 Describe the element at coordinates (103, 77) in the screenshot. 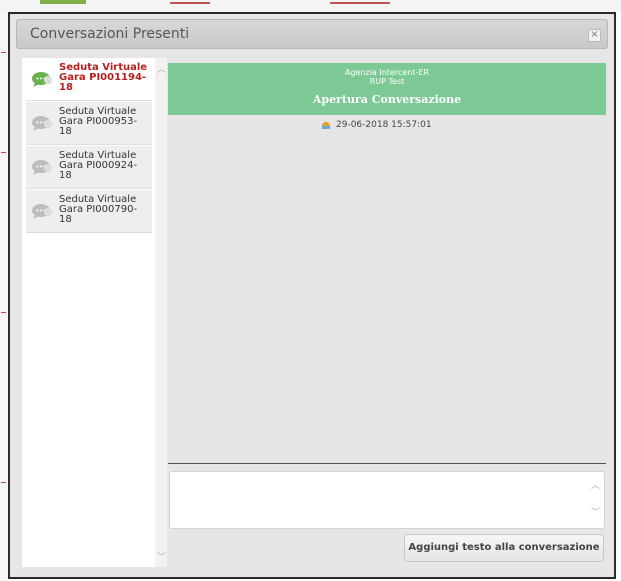

I see `conversation-label: Seduta Virtuale Gara PI001194-18` at that location.